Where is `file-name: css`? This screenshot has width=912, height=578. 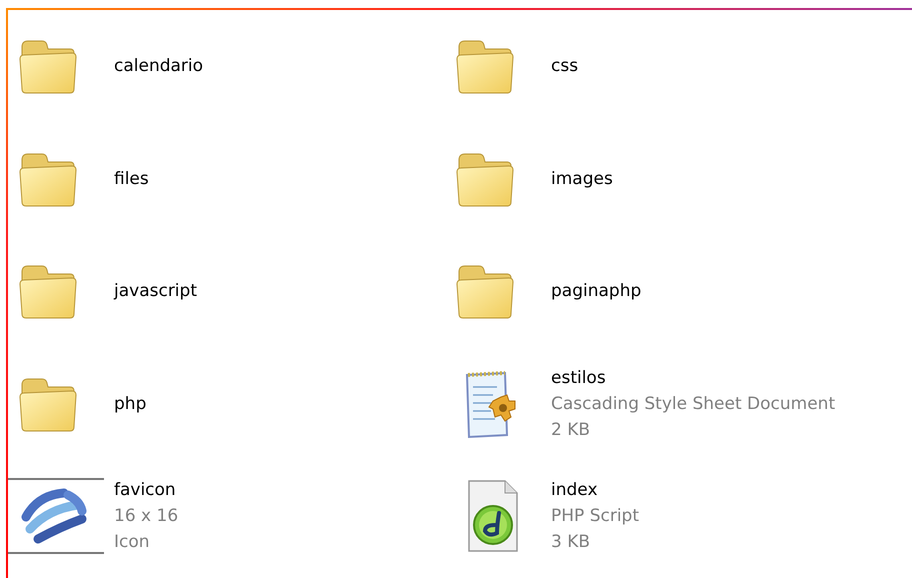 file-name: css is located at coordinates (564, 66).